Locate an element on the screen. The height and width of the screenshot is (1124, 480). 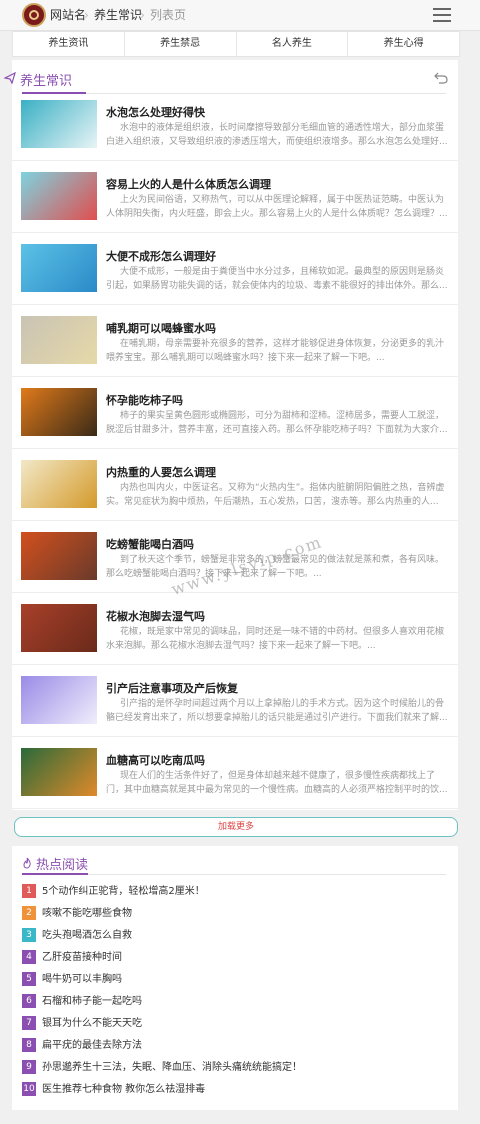
load-more-button: 加载更多 is located at coordinates (236, 827).